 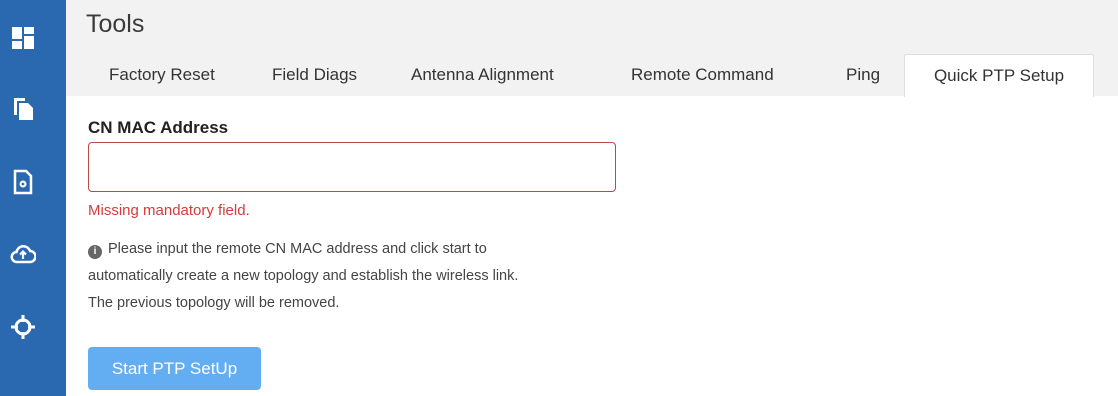 What do you see at coordinates (169, 210) in the screenshot?
I see `validation-error: Missing mandatory field.` at bounding box center [169, 210].